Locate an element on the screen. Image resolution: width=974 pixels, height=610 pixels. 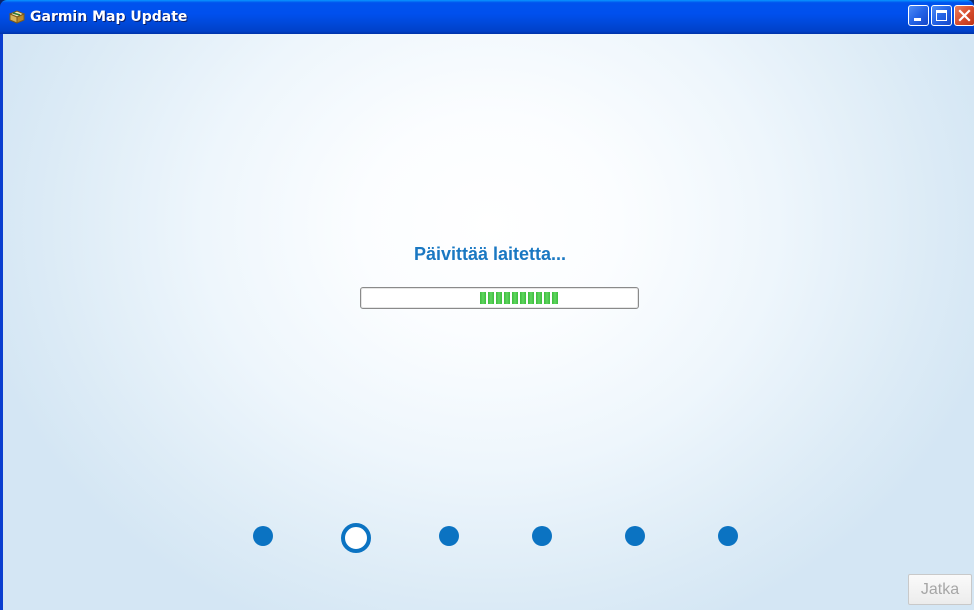
progress-fill is located at coordinates (520, 298).